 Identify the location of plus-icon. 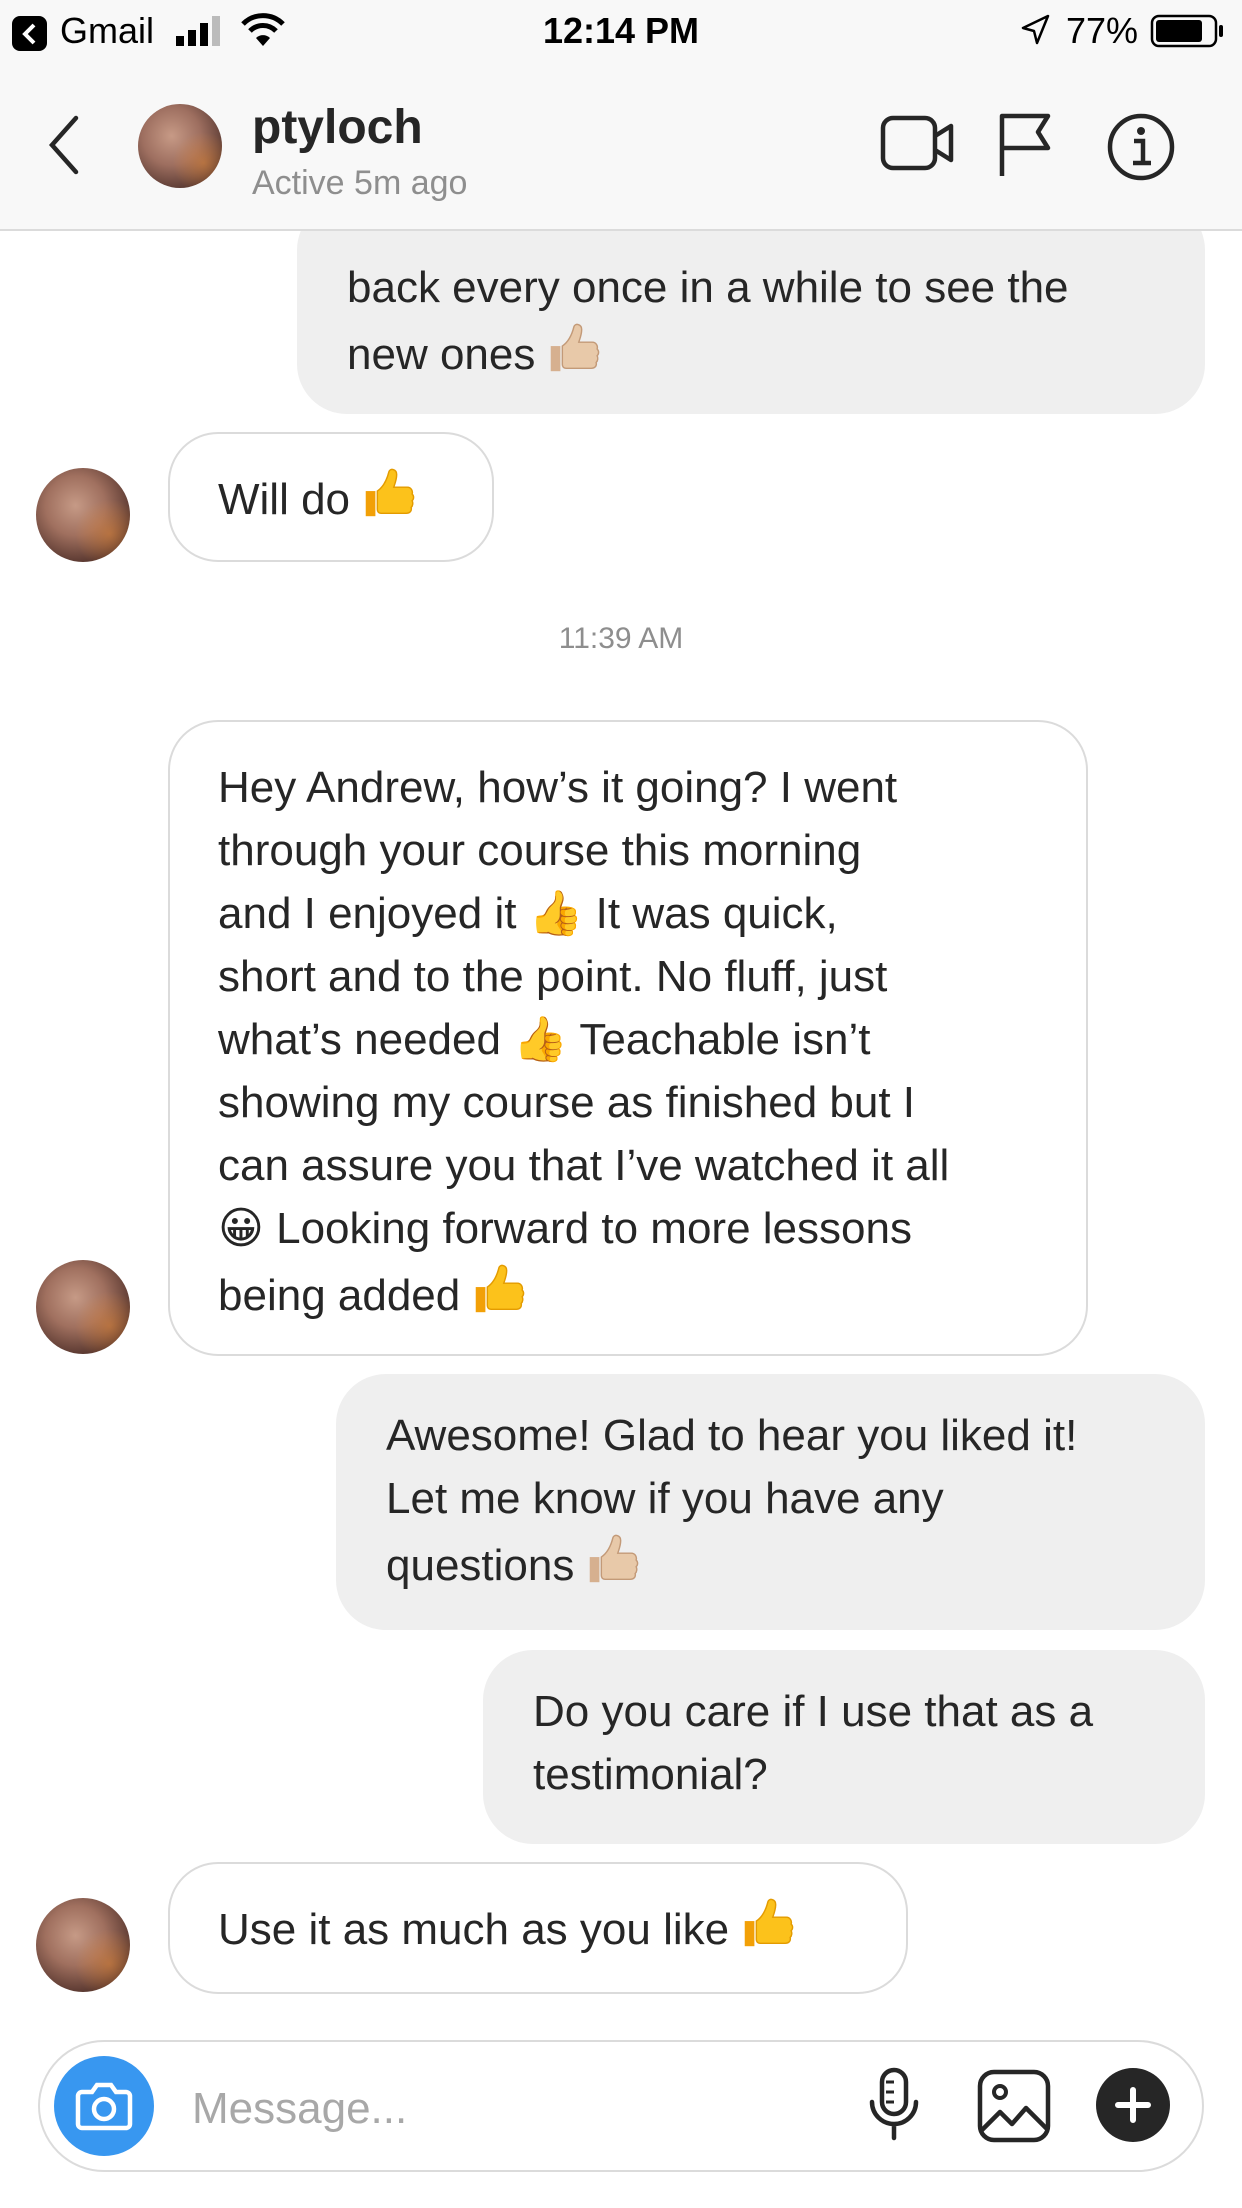
(1133, 2105).